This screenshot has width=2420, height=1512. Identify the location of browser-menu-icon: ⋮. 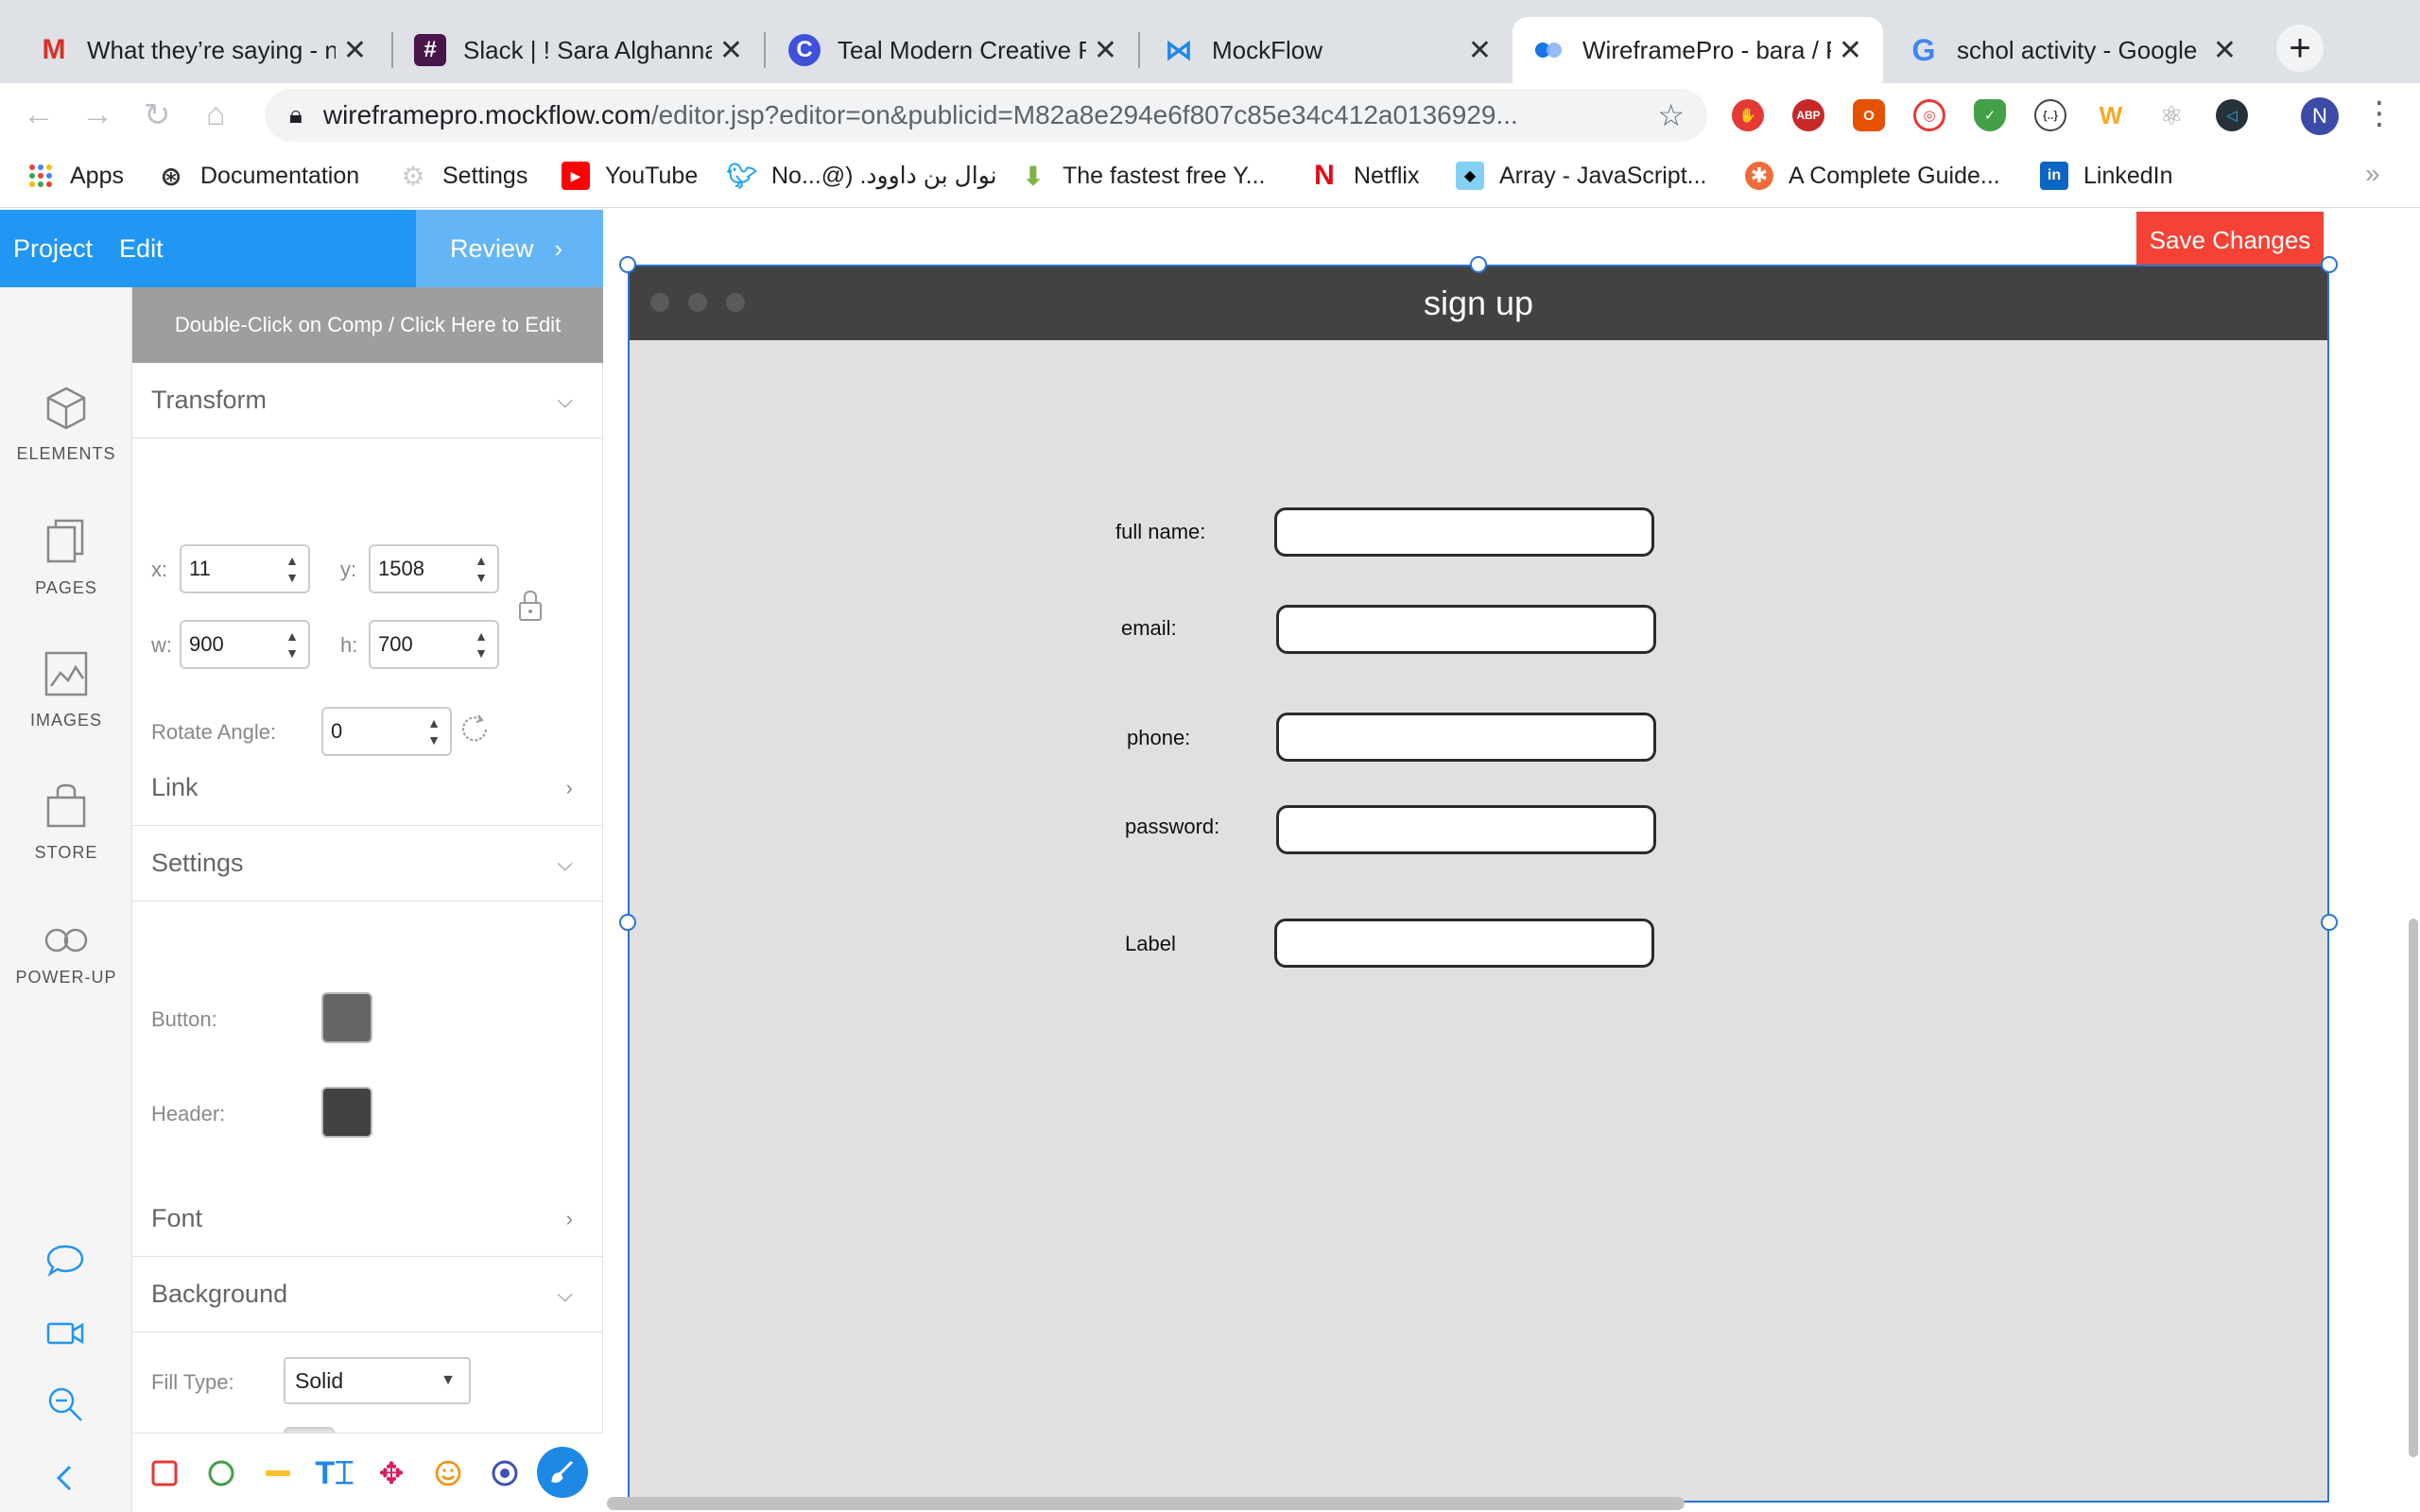
(2379, 113).